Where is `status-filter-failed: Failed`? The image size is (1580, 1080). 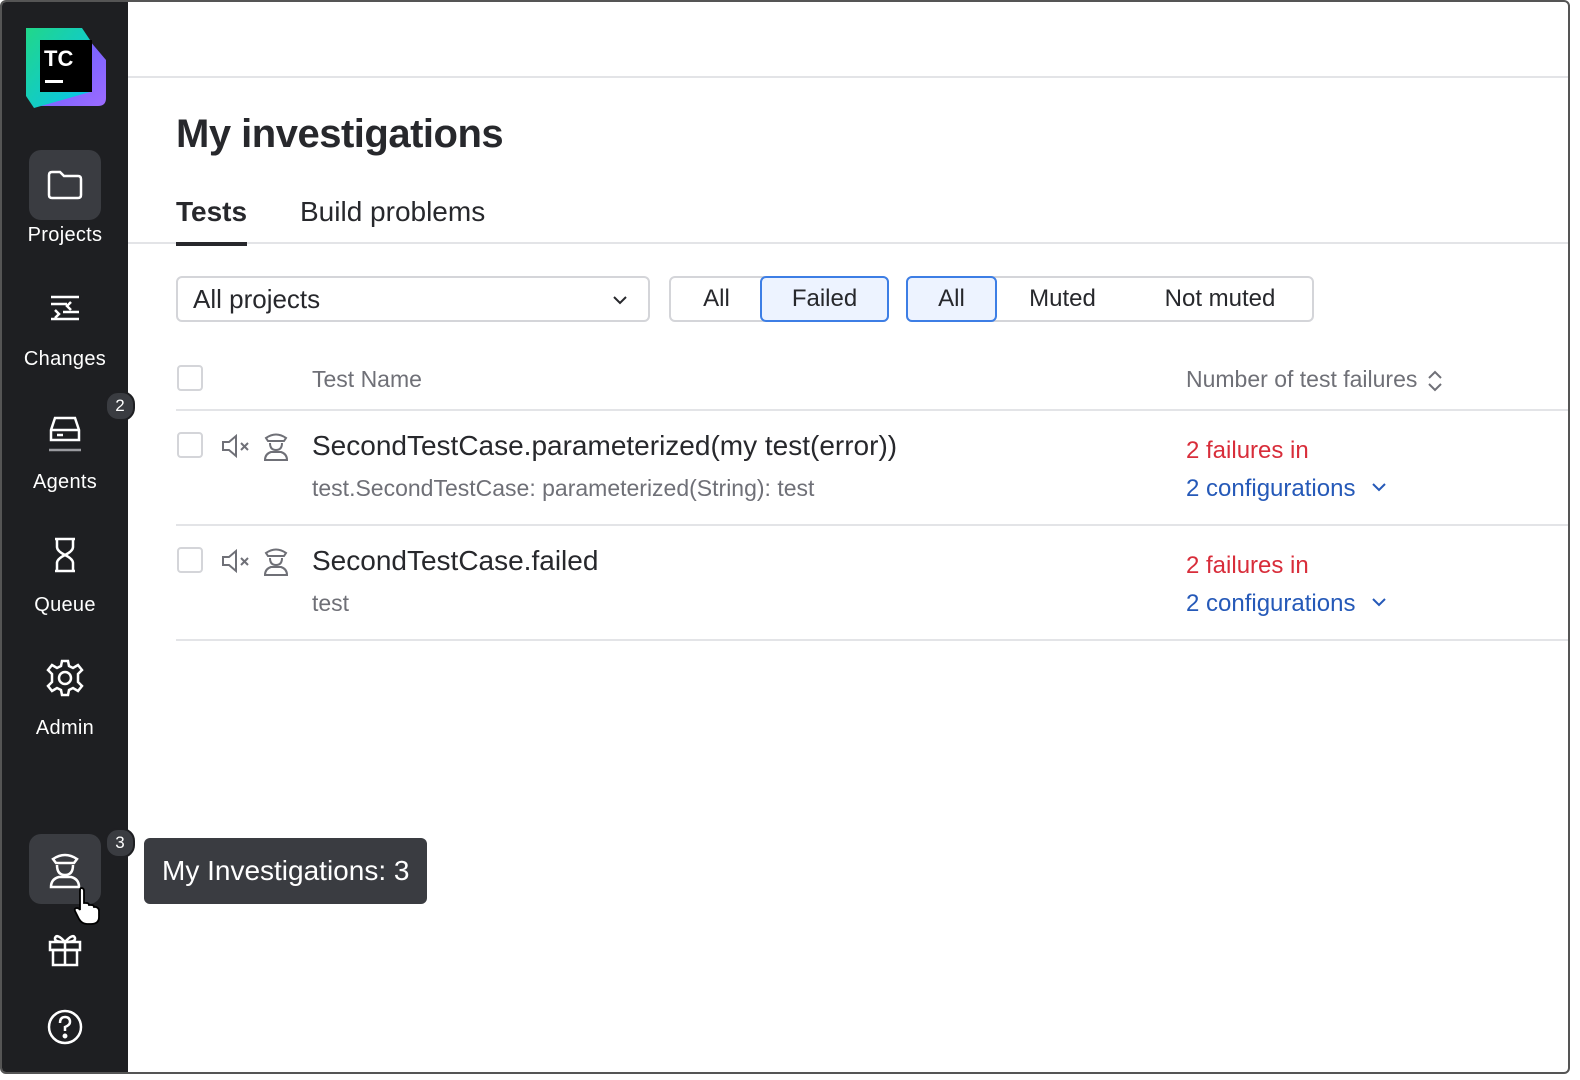
status-filter-failed: Failed is located at coordinates (824, 299).